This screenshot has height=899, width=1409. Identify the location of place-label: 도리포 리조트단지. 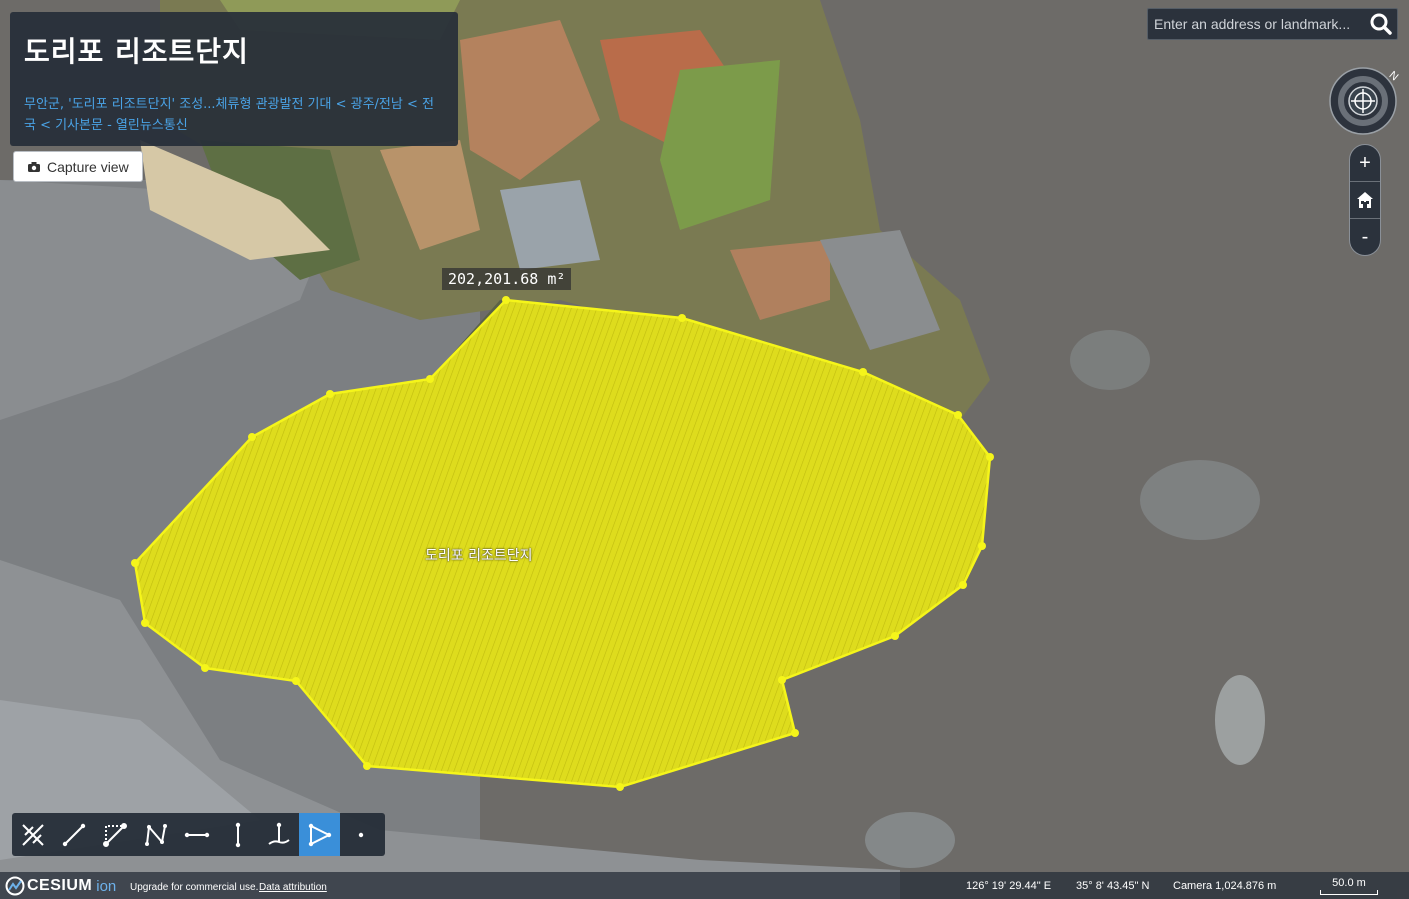
(479, 556).